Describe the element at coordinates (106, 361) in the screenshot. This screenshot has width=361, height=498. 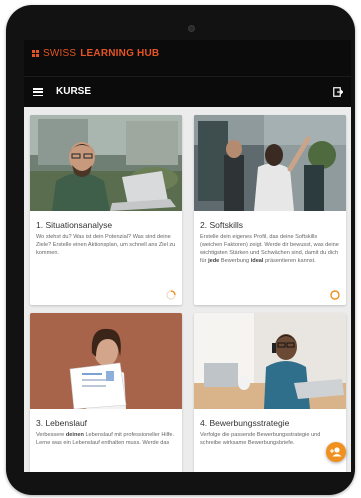
I see `course-image-woman-with-cv` at that location.